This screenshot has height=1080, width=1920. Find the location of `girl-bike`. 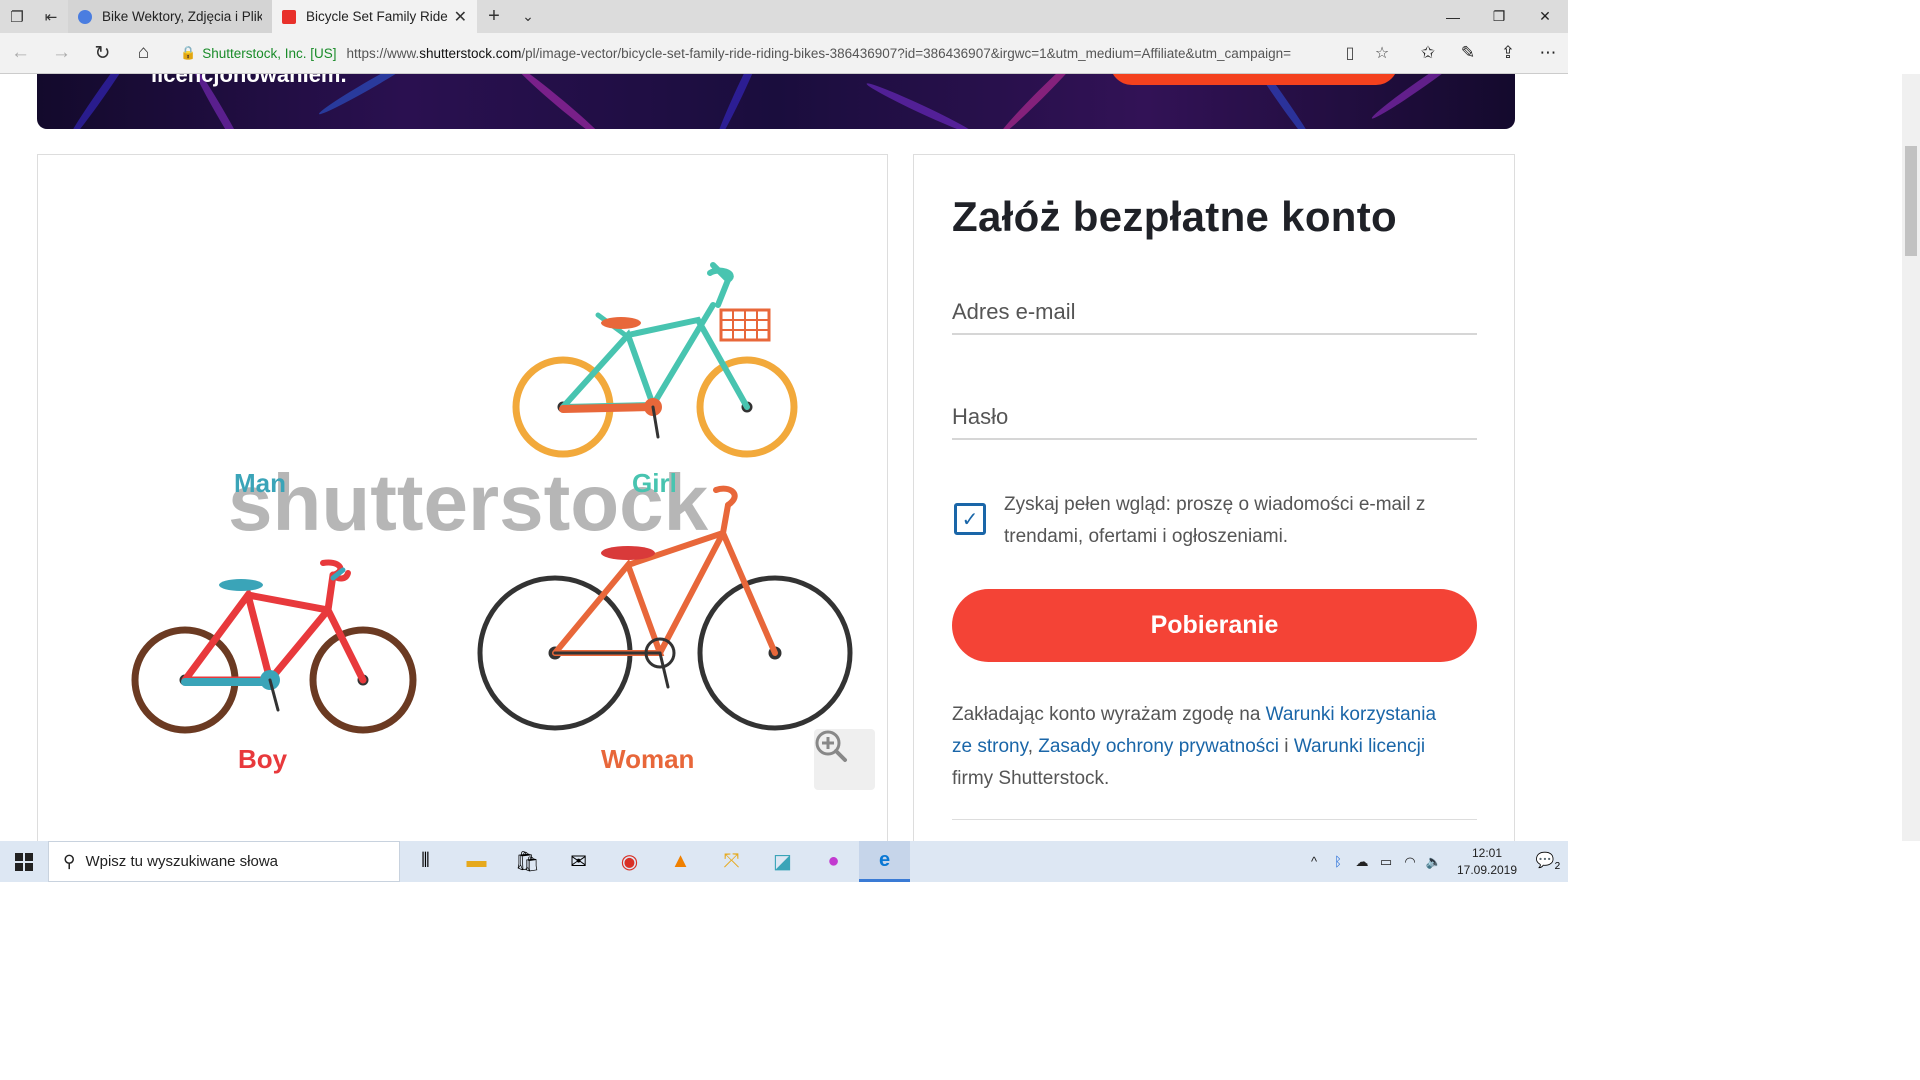

girl-bike is located at coordinates (655, 360).